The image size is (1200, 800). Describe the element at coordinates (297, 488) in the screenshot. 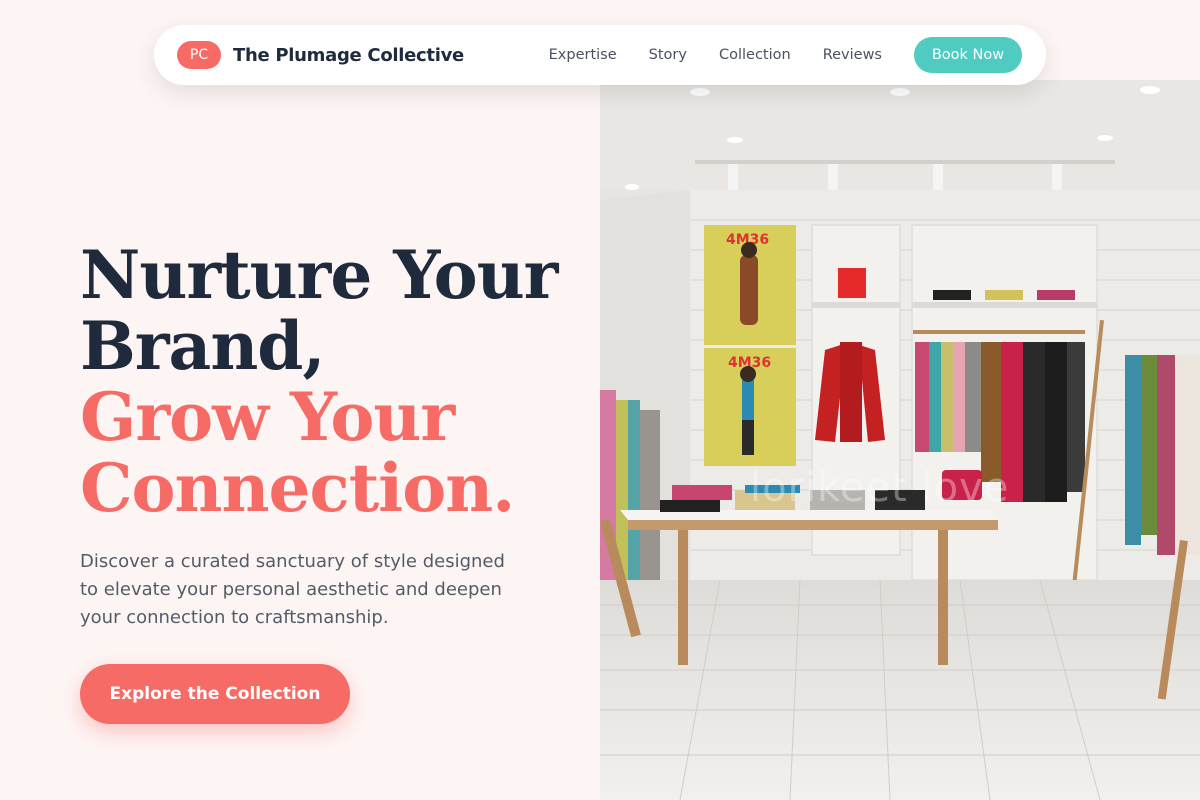

I see `headline-line-4: Connection.` at that location.